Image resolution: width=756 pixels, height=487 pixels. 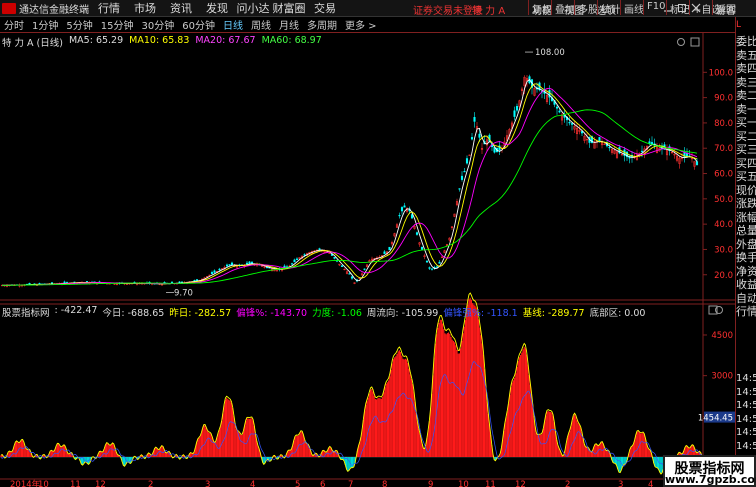 I want to click on ind-value-3: 偏锋%: -143.70, so click(x=272, y=313).